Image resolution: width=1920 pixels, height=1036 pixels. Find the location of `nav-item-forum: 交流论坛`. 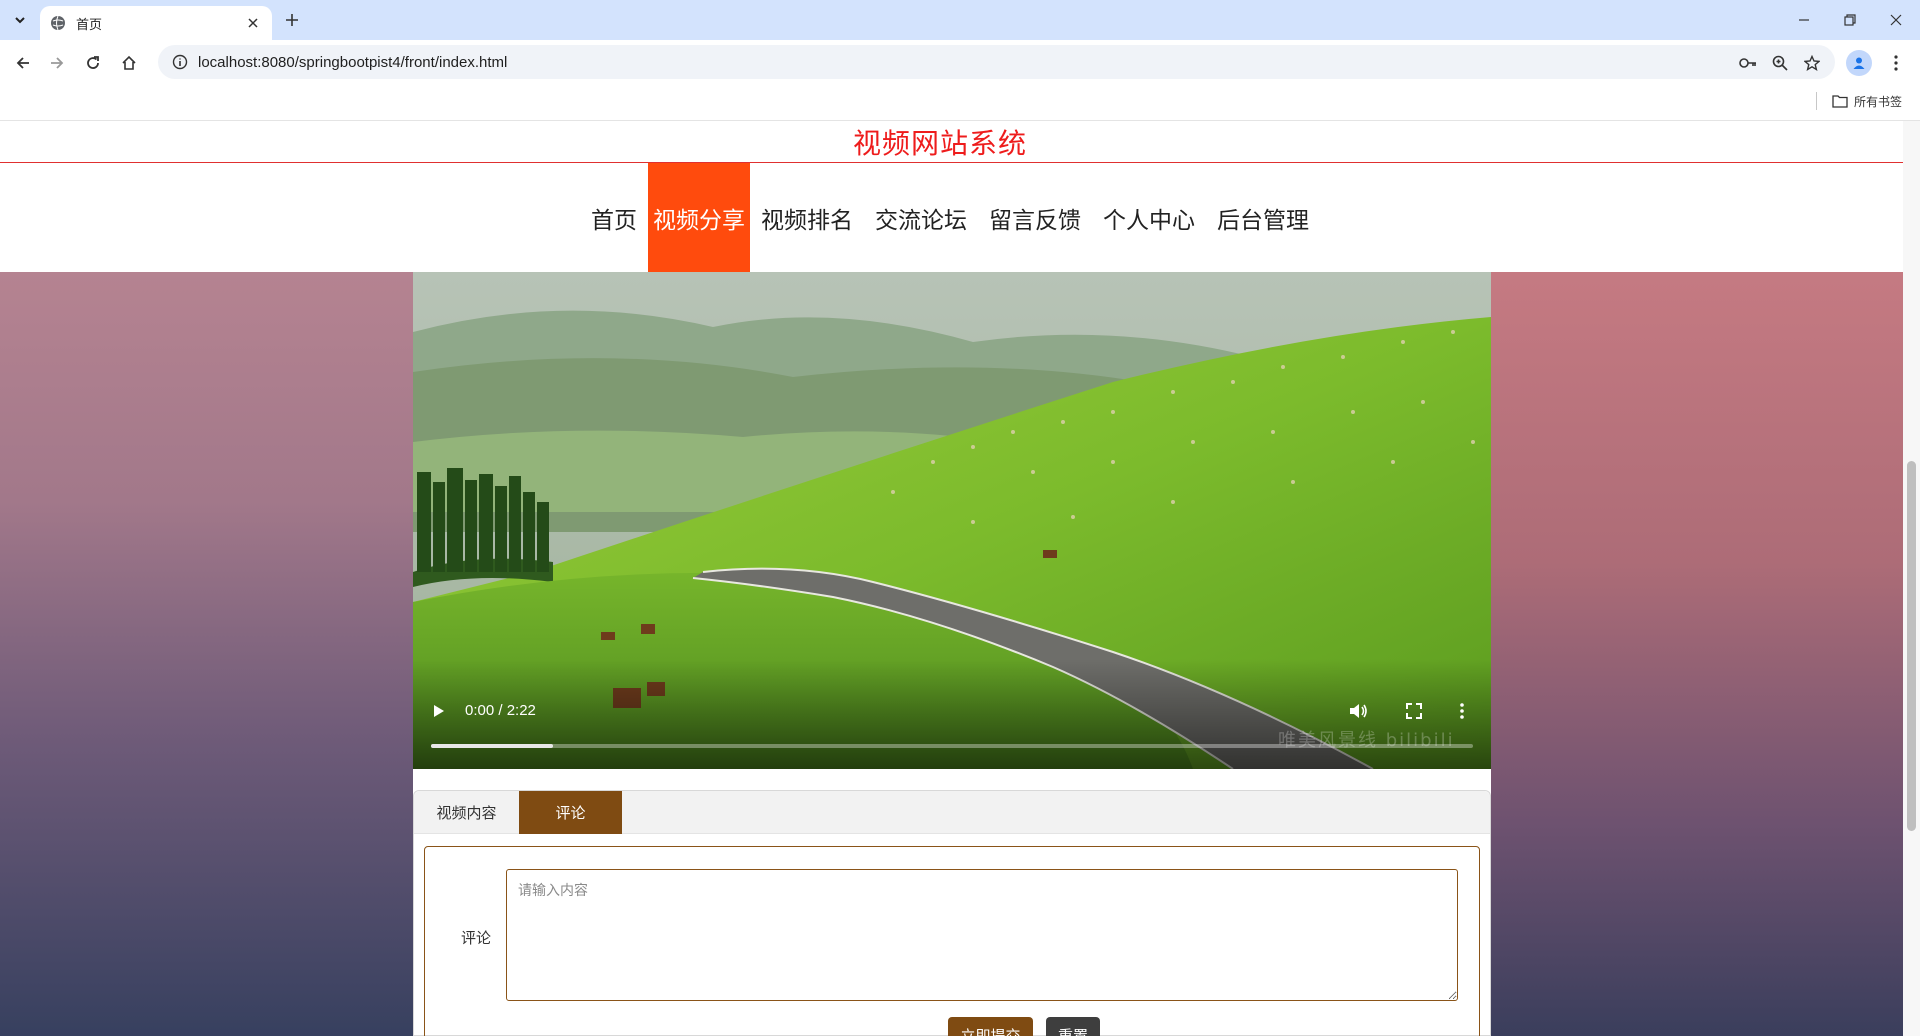

nav-item-forum: 交流论坛 is located at coordinates (921, 217).